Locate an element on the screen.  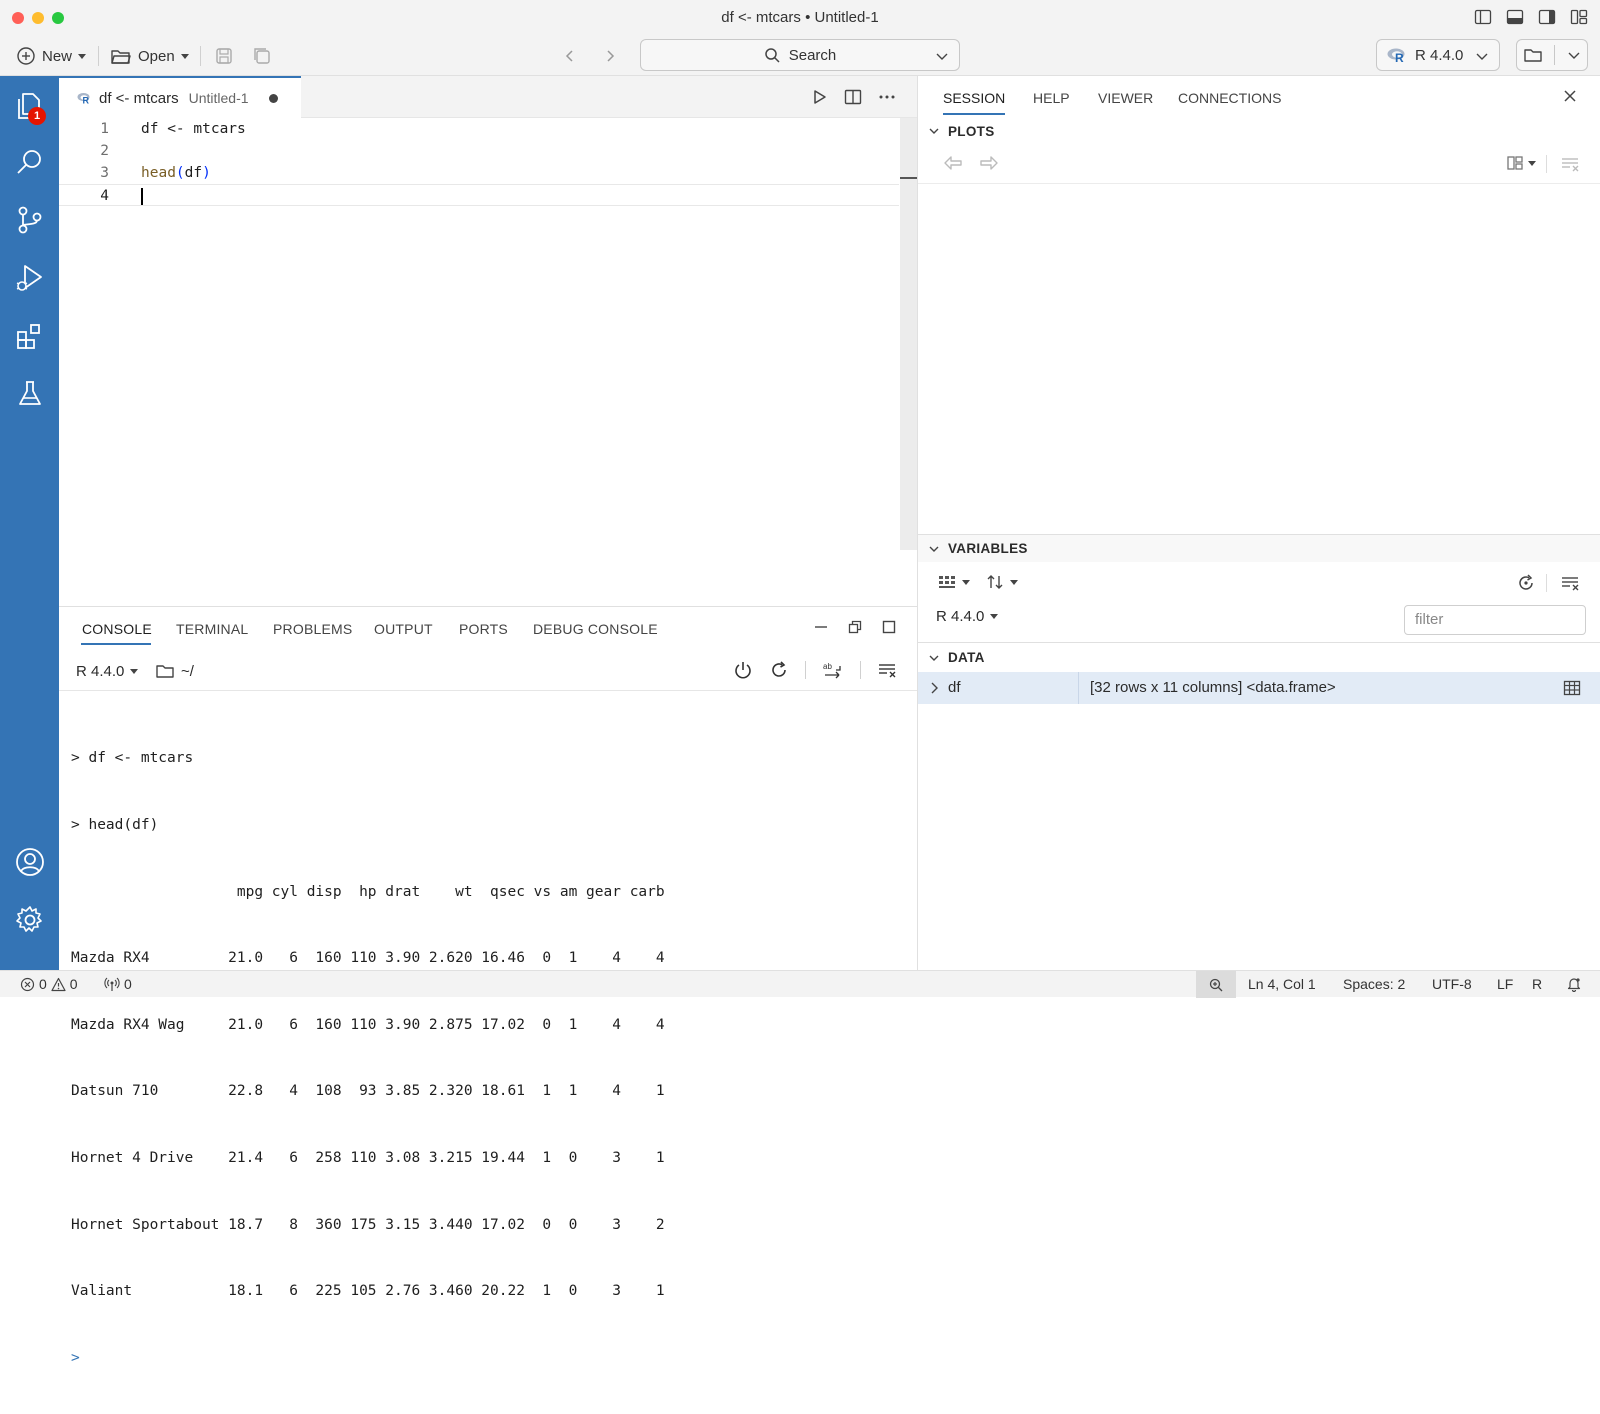
plot-layout-icon is located at coordinates (1521, 163).